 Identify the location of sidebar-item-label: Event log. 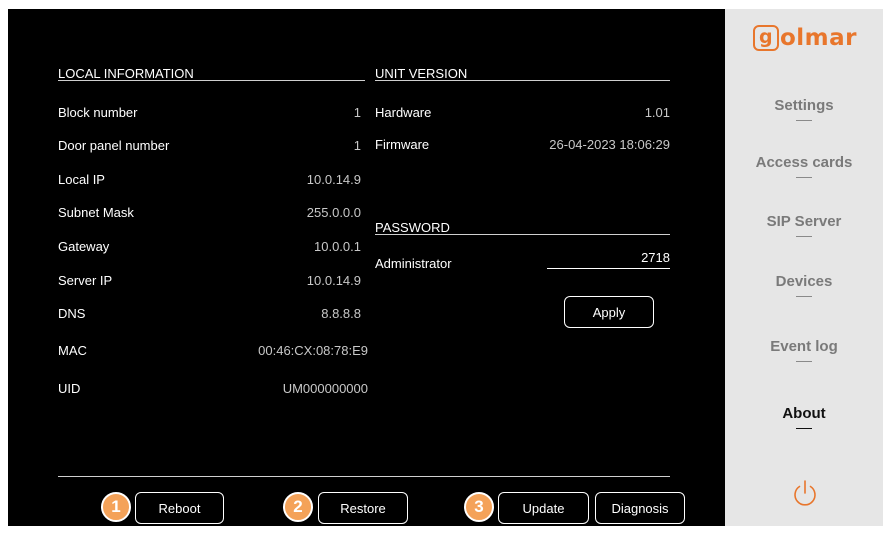
(804, 346).